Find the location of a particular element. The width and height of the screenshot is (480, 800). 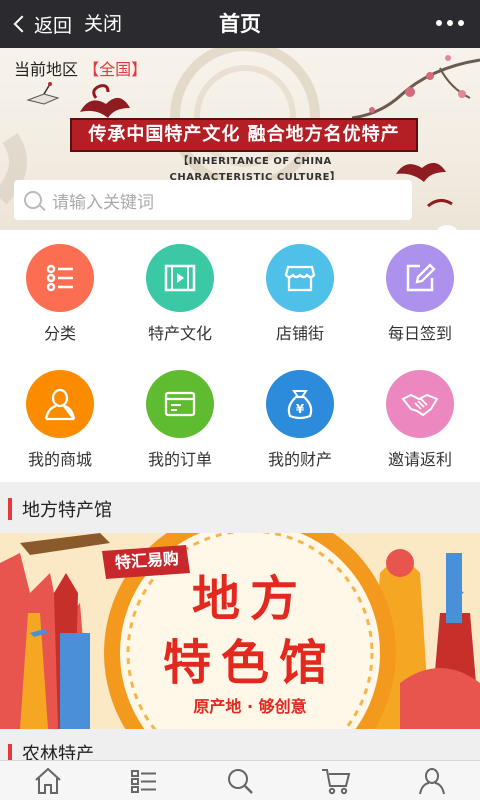

more-menu-button is located at coordinates (450, 23).